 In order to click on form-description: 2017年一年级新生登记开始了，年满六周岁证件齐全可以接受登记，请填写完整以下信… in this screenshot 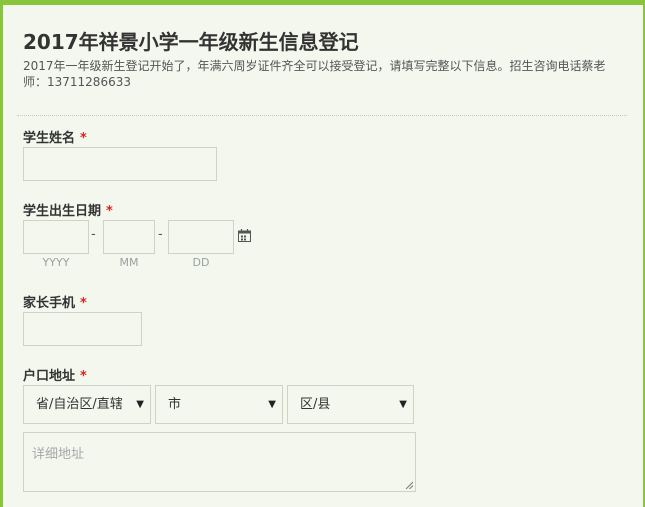, I will do `click(314, 74)`.